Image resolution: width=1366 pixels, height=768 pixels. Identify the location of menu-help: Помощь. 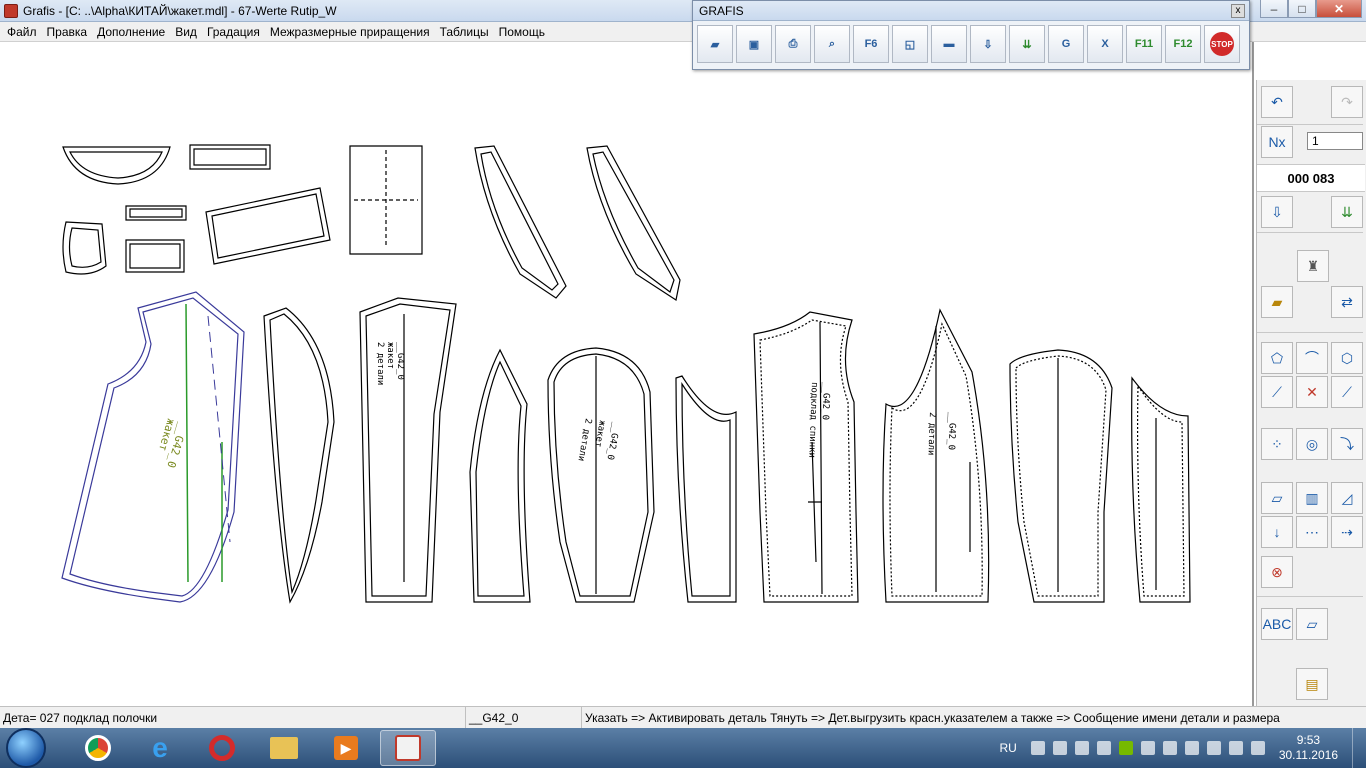
(522, 32).